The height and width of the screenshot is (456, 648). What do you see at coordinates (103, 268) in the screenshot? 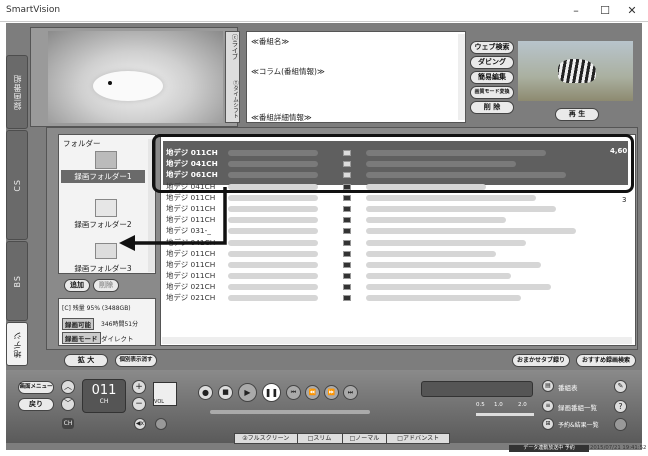
I see `folder-item-3: 録画フォルダー3` at bounding box center [103, 268].